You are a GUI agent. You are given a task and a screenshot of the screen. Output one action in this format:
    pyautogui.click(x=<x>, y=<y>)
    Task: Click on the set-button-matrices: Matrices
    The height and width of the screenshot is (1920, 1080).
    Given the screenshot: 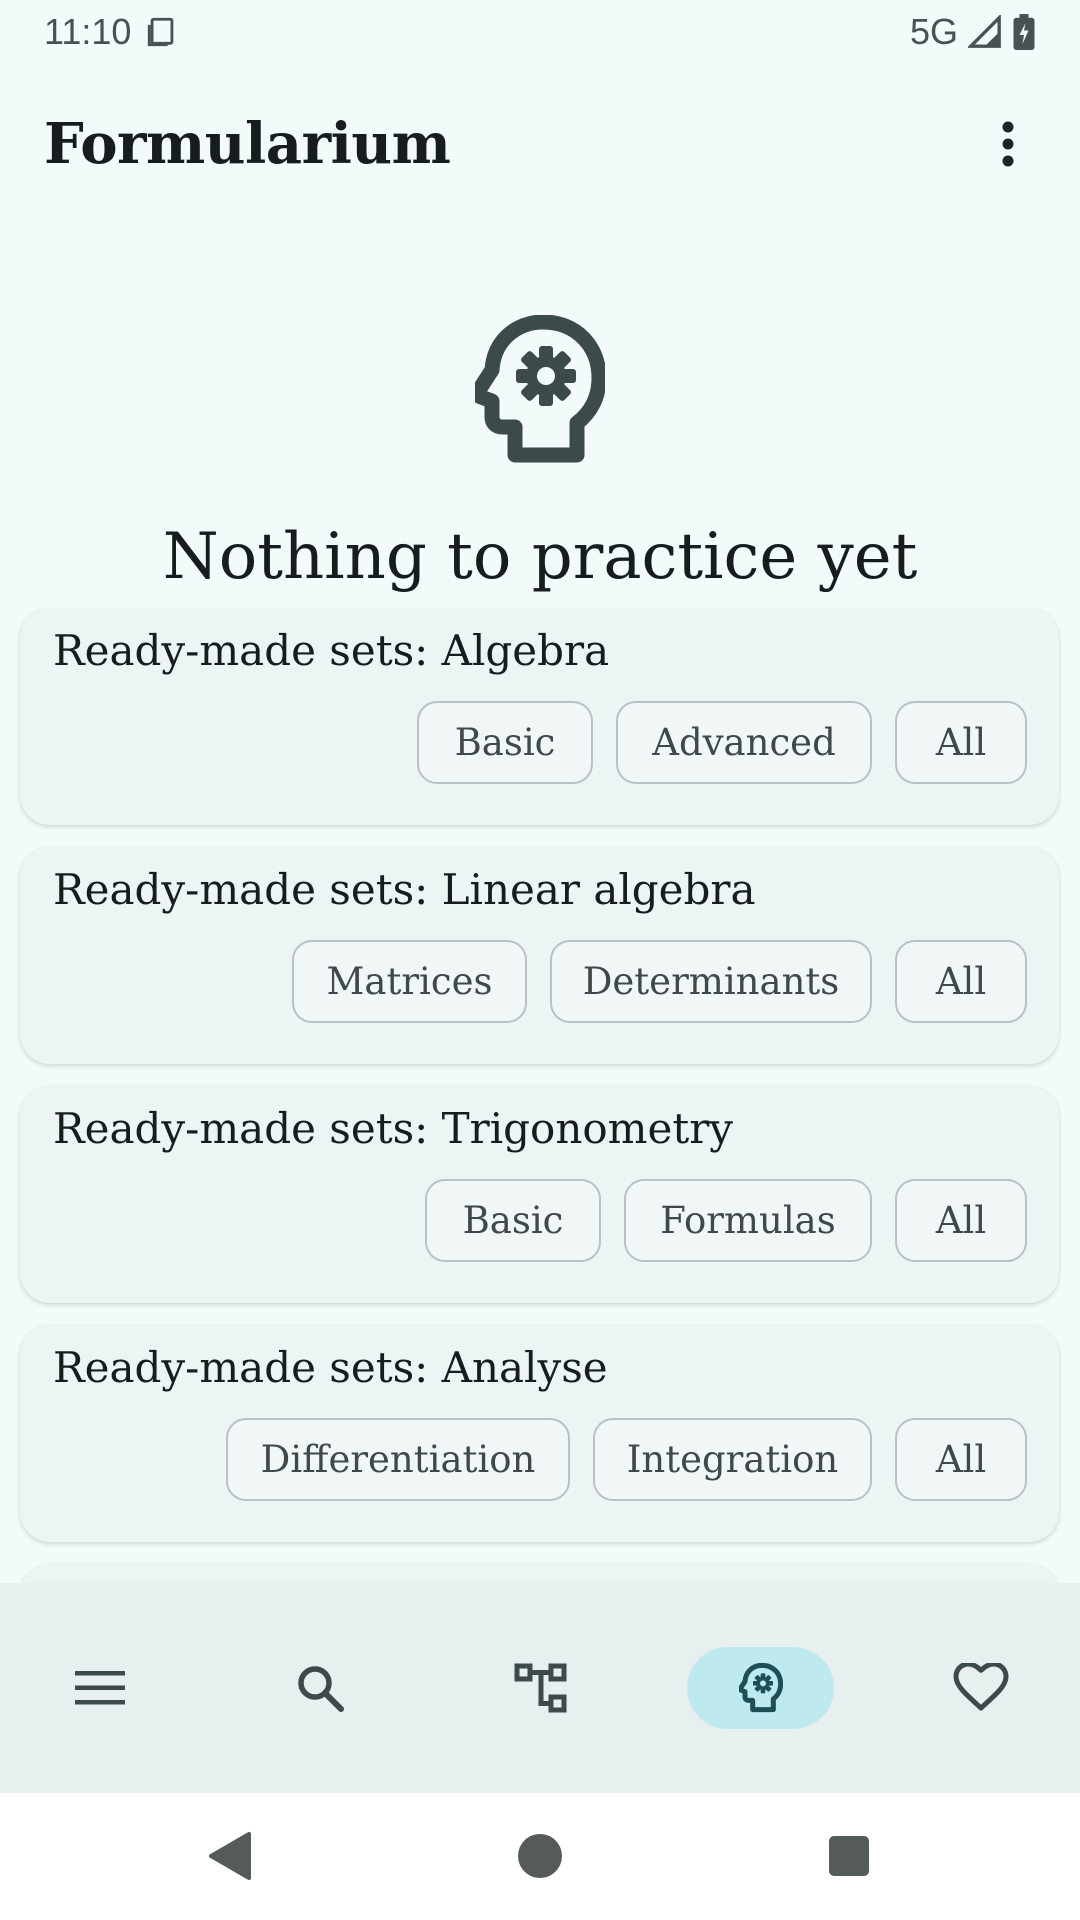 What is the action you would take?
    pyautogui.click(x=409, y=981)
    